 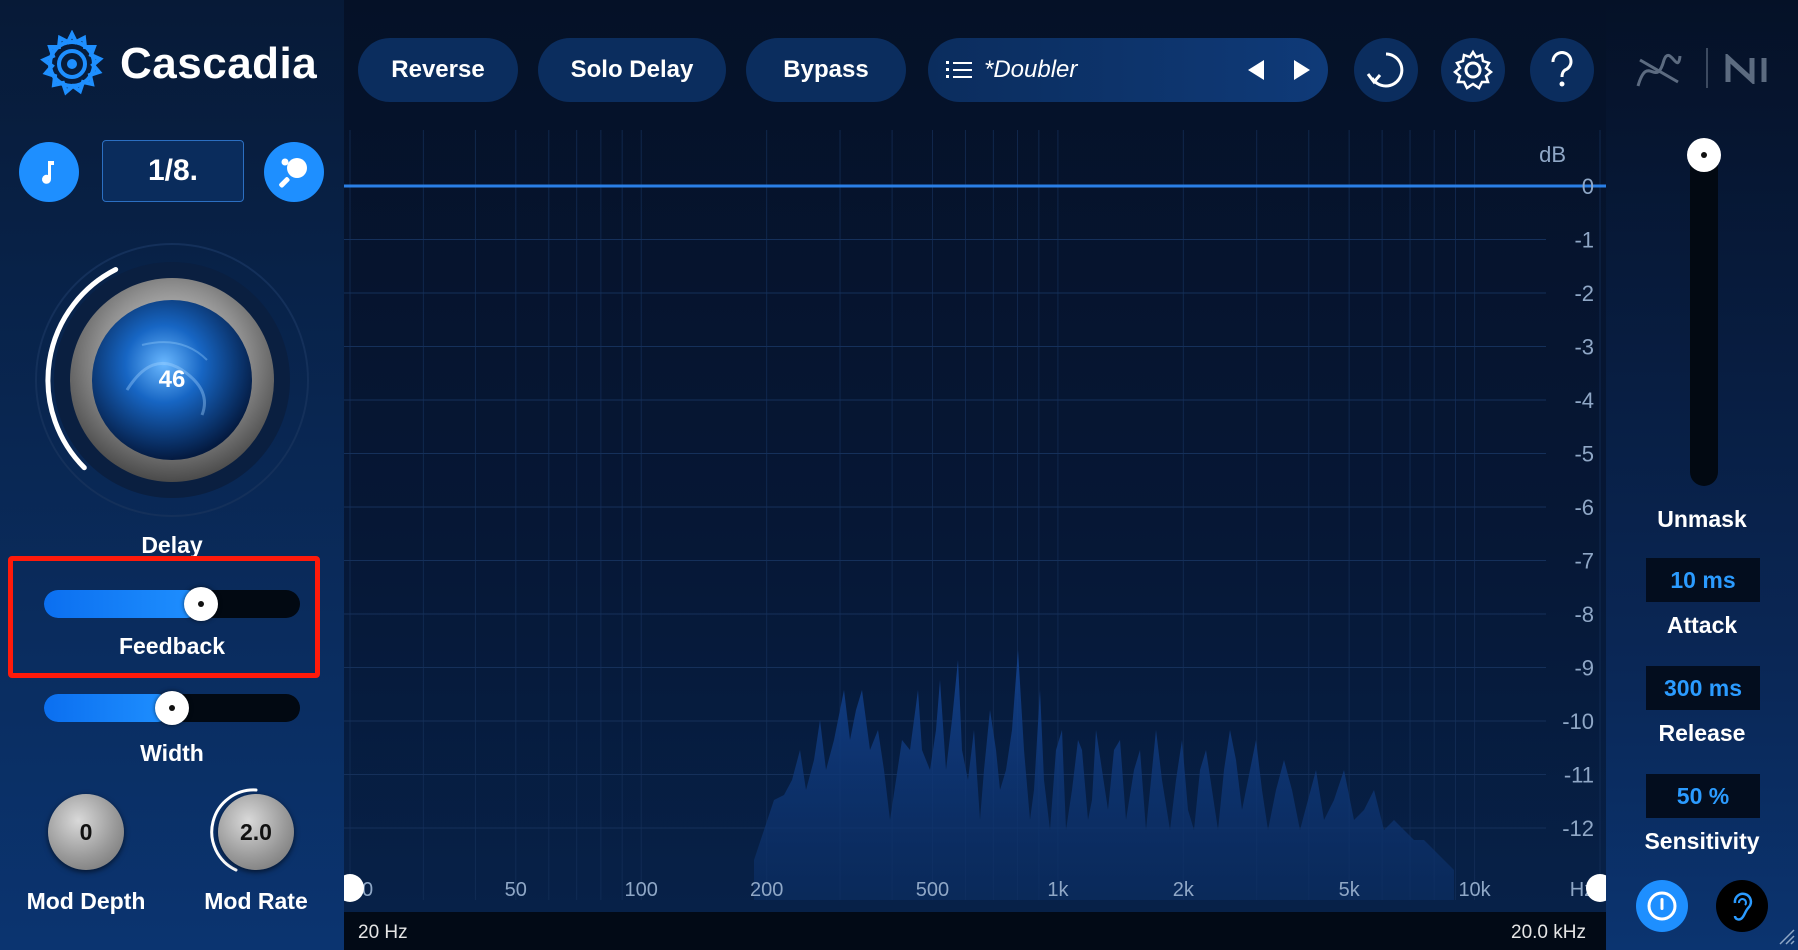 What do you see at coordinates (959, 69) in the screenshot?
I see `list-icon` at bounding box center [959, 69].